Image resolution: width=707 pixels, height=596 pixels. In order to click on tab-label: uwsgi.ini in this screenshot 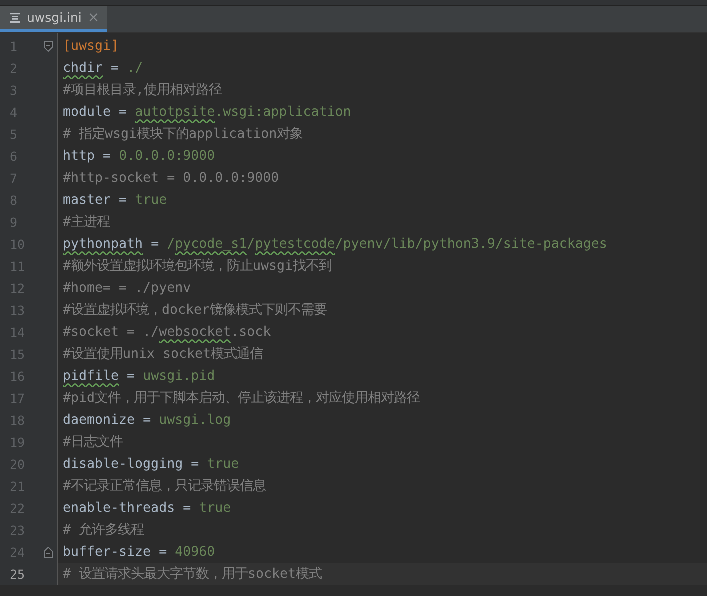, I will do `click(54, 17)`.